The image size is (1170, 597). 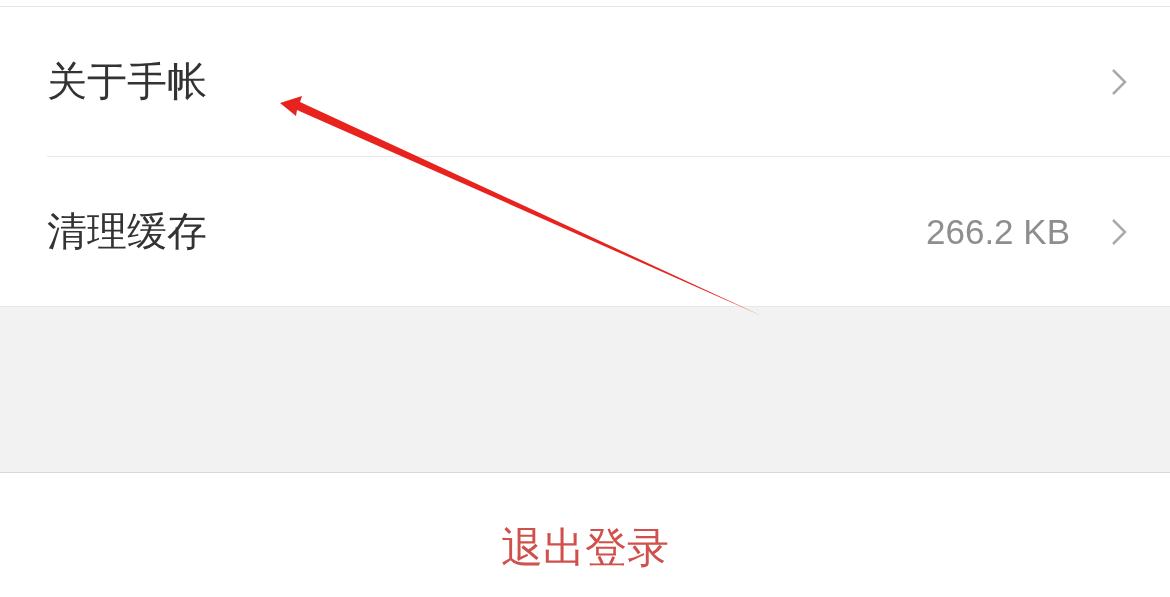 I want to click on settings-label: 清理缓存, so click(x=127, y=231).